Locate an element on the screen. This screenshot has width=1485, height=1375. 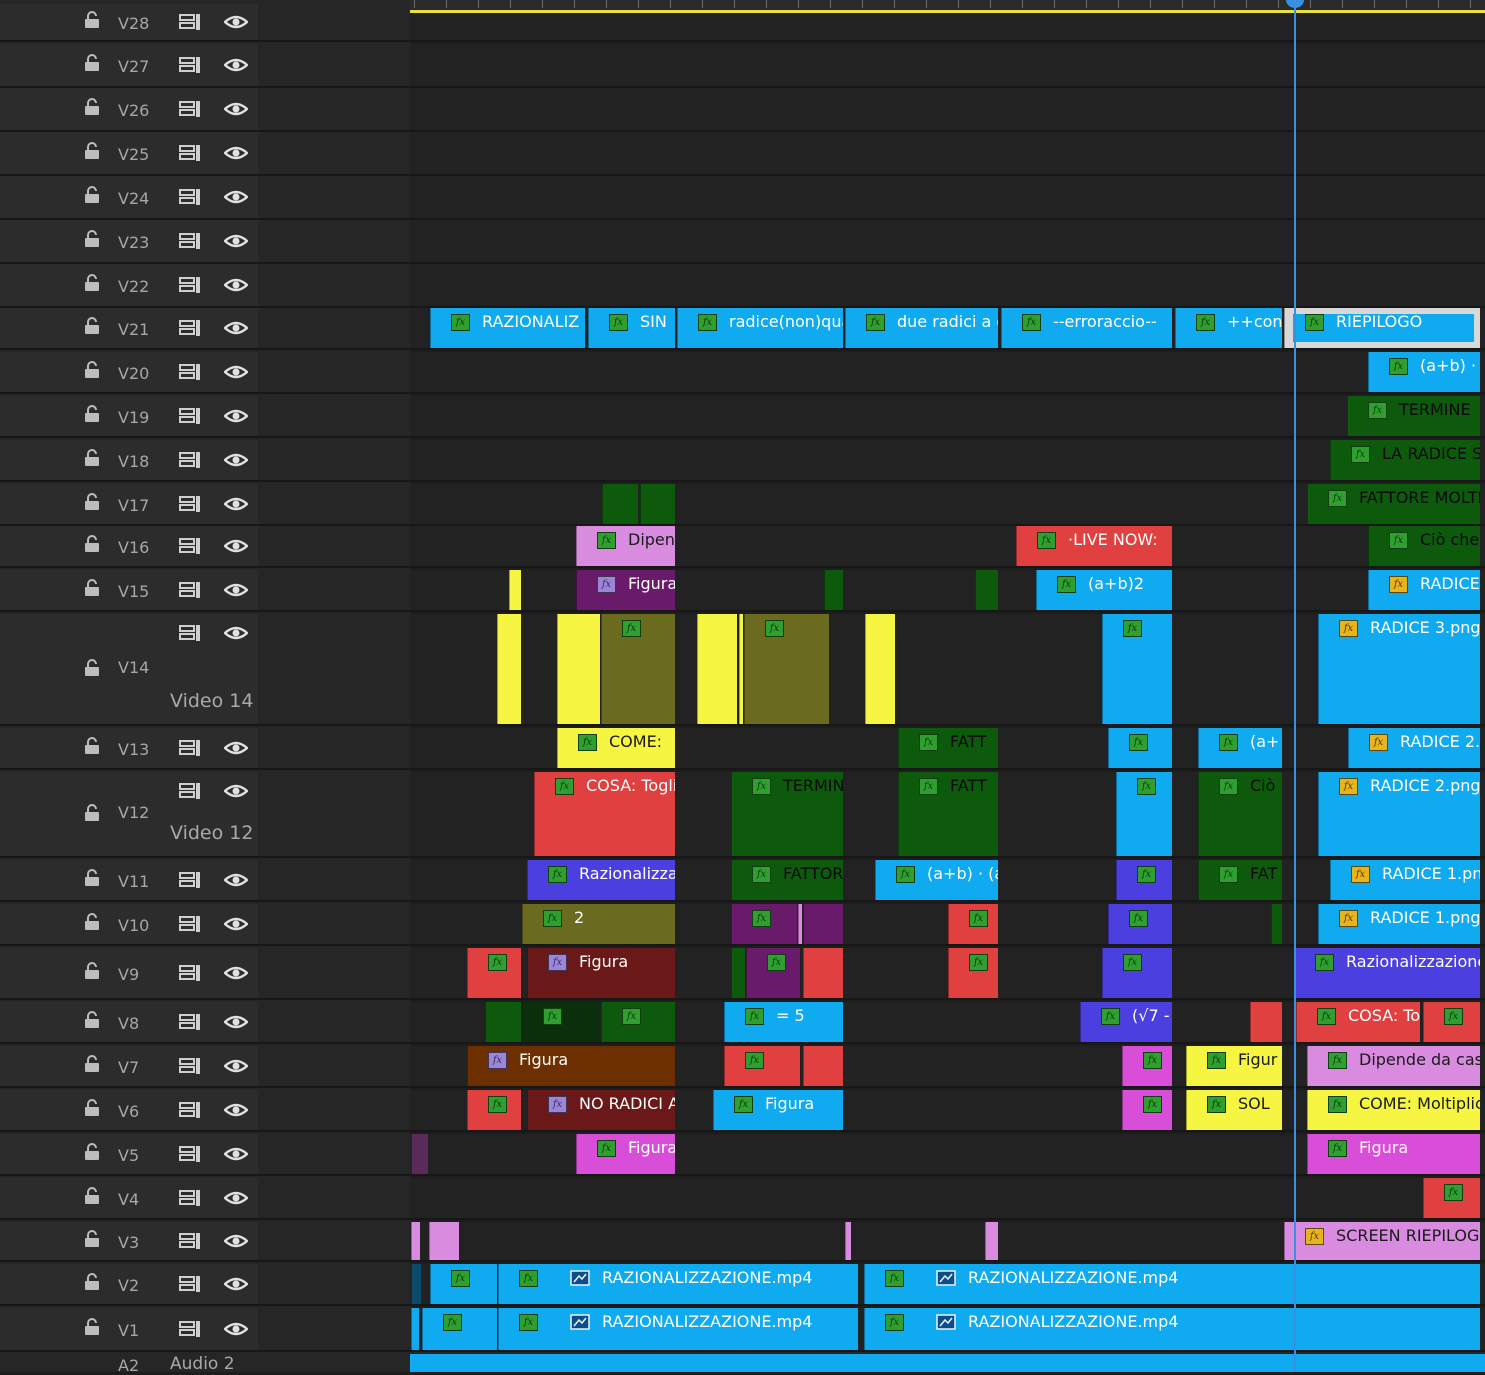
clip: fx TERMIN is located at coordinates (787, 814).